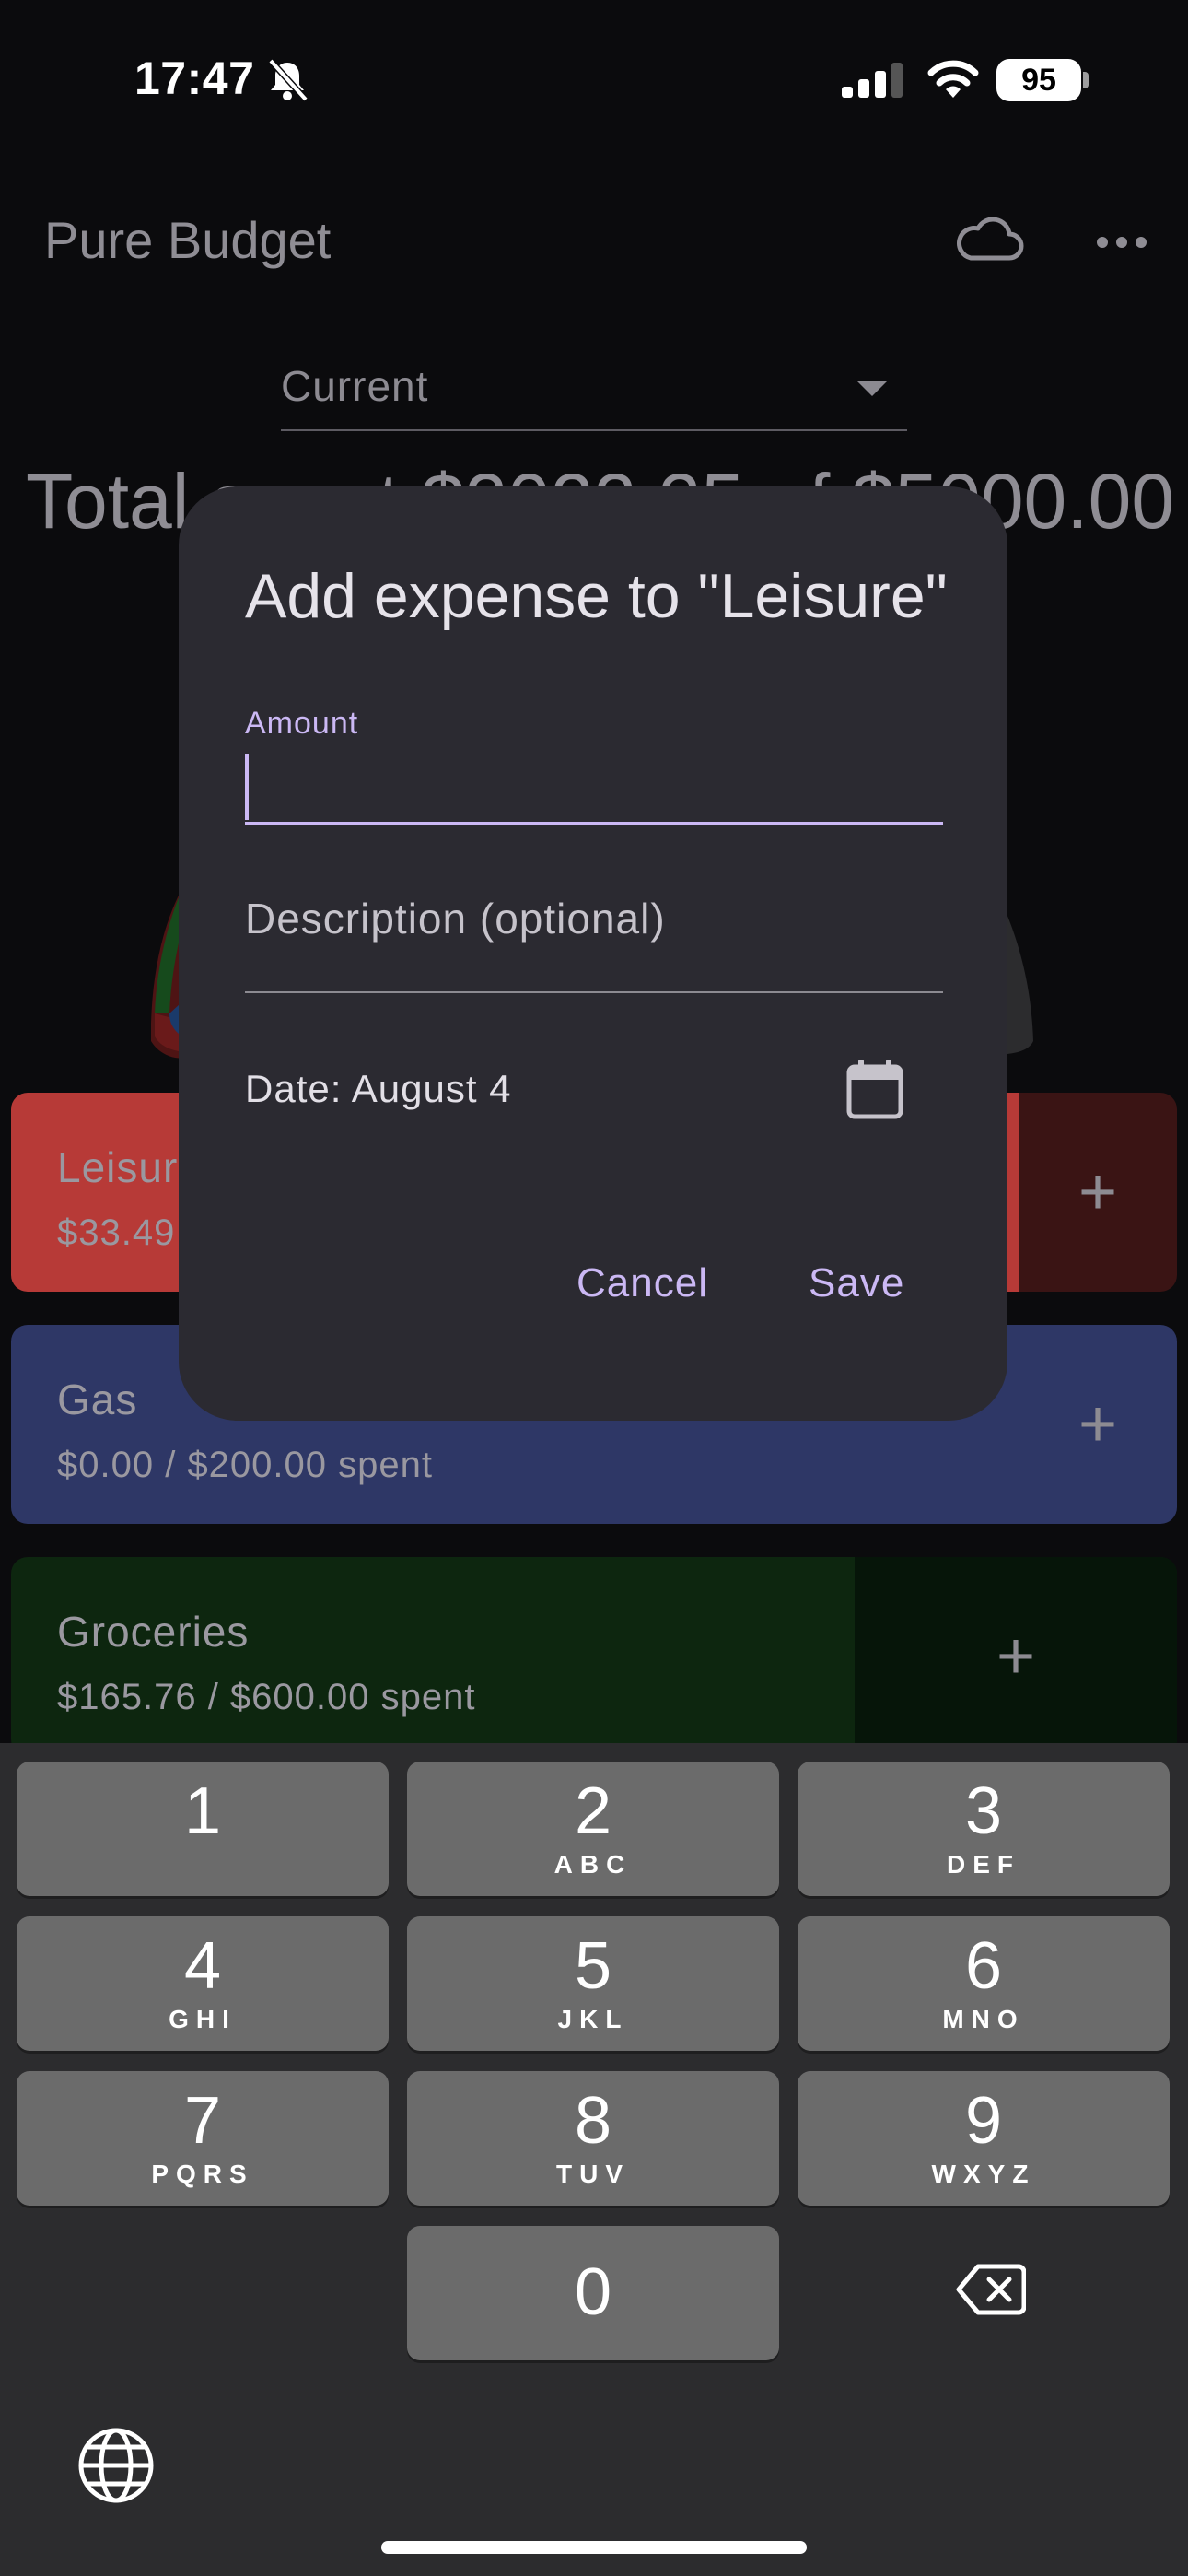 Image resolution: width=1188 pixels, height=2576 pixels. Describe the element at coordinates (202, 2121) in the screenshot. I see `key-digit: 7` at that location.